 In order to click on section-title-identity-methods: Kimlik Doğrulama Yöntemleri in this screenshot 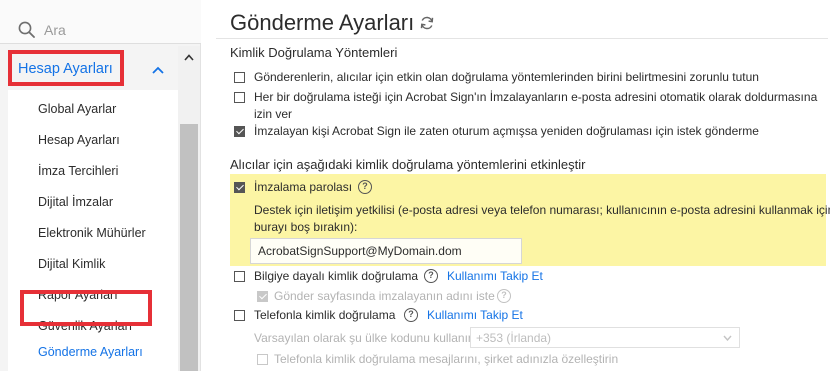, I will do `click(314, 52)`.